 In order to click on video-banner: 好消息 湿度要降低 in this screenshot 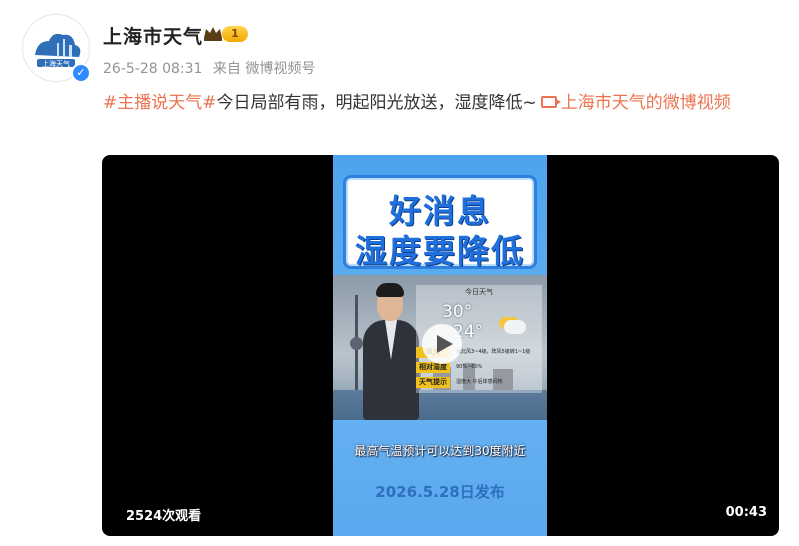, I will do `click(440, 222)`.